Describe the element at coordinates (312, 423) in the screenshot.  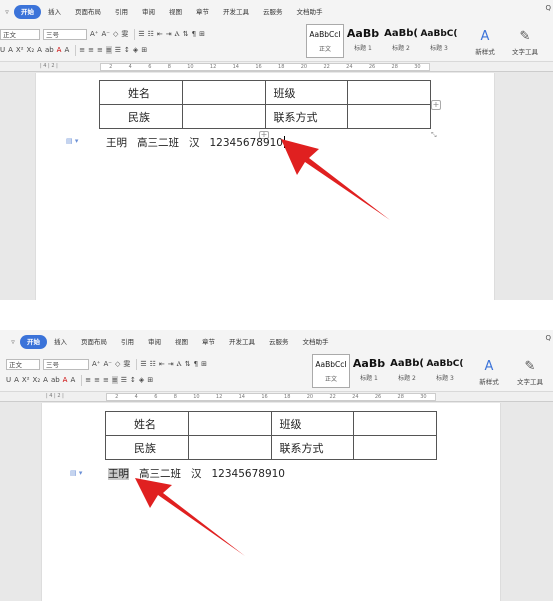
I see `table-cell: 班级` at that location.